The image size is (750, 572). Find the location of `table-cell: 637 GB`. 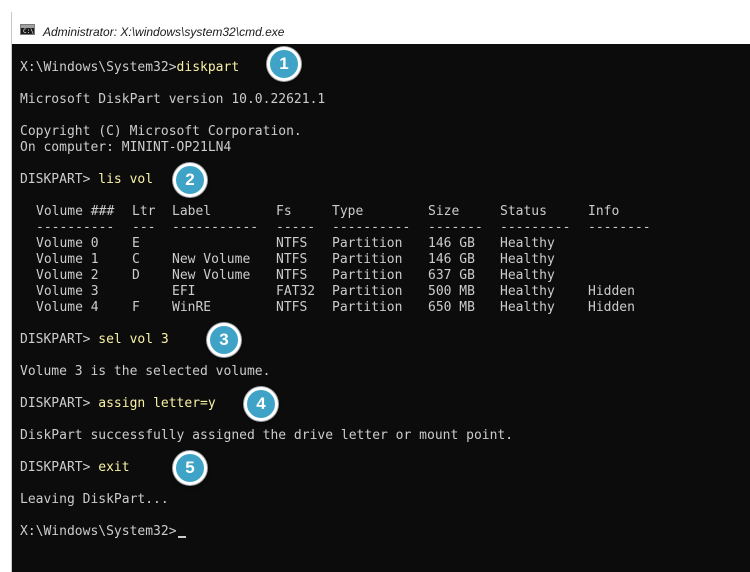

table-cell: 637 GB is located at coordinates (451, 275).